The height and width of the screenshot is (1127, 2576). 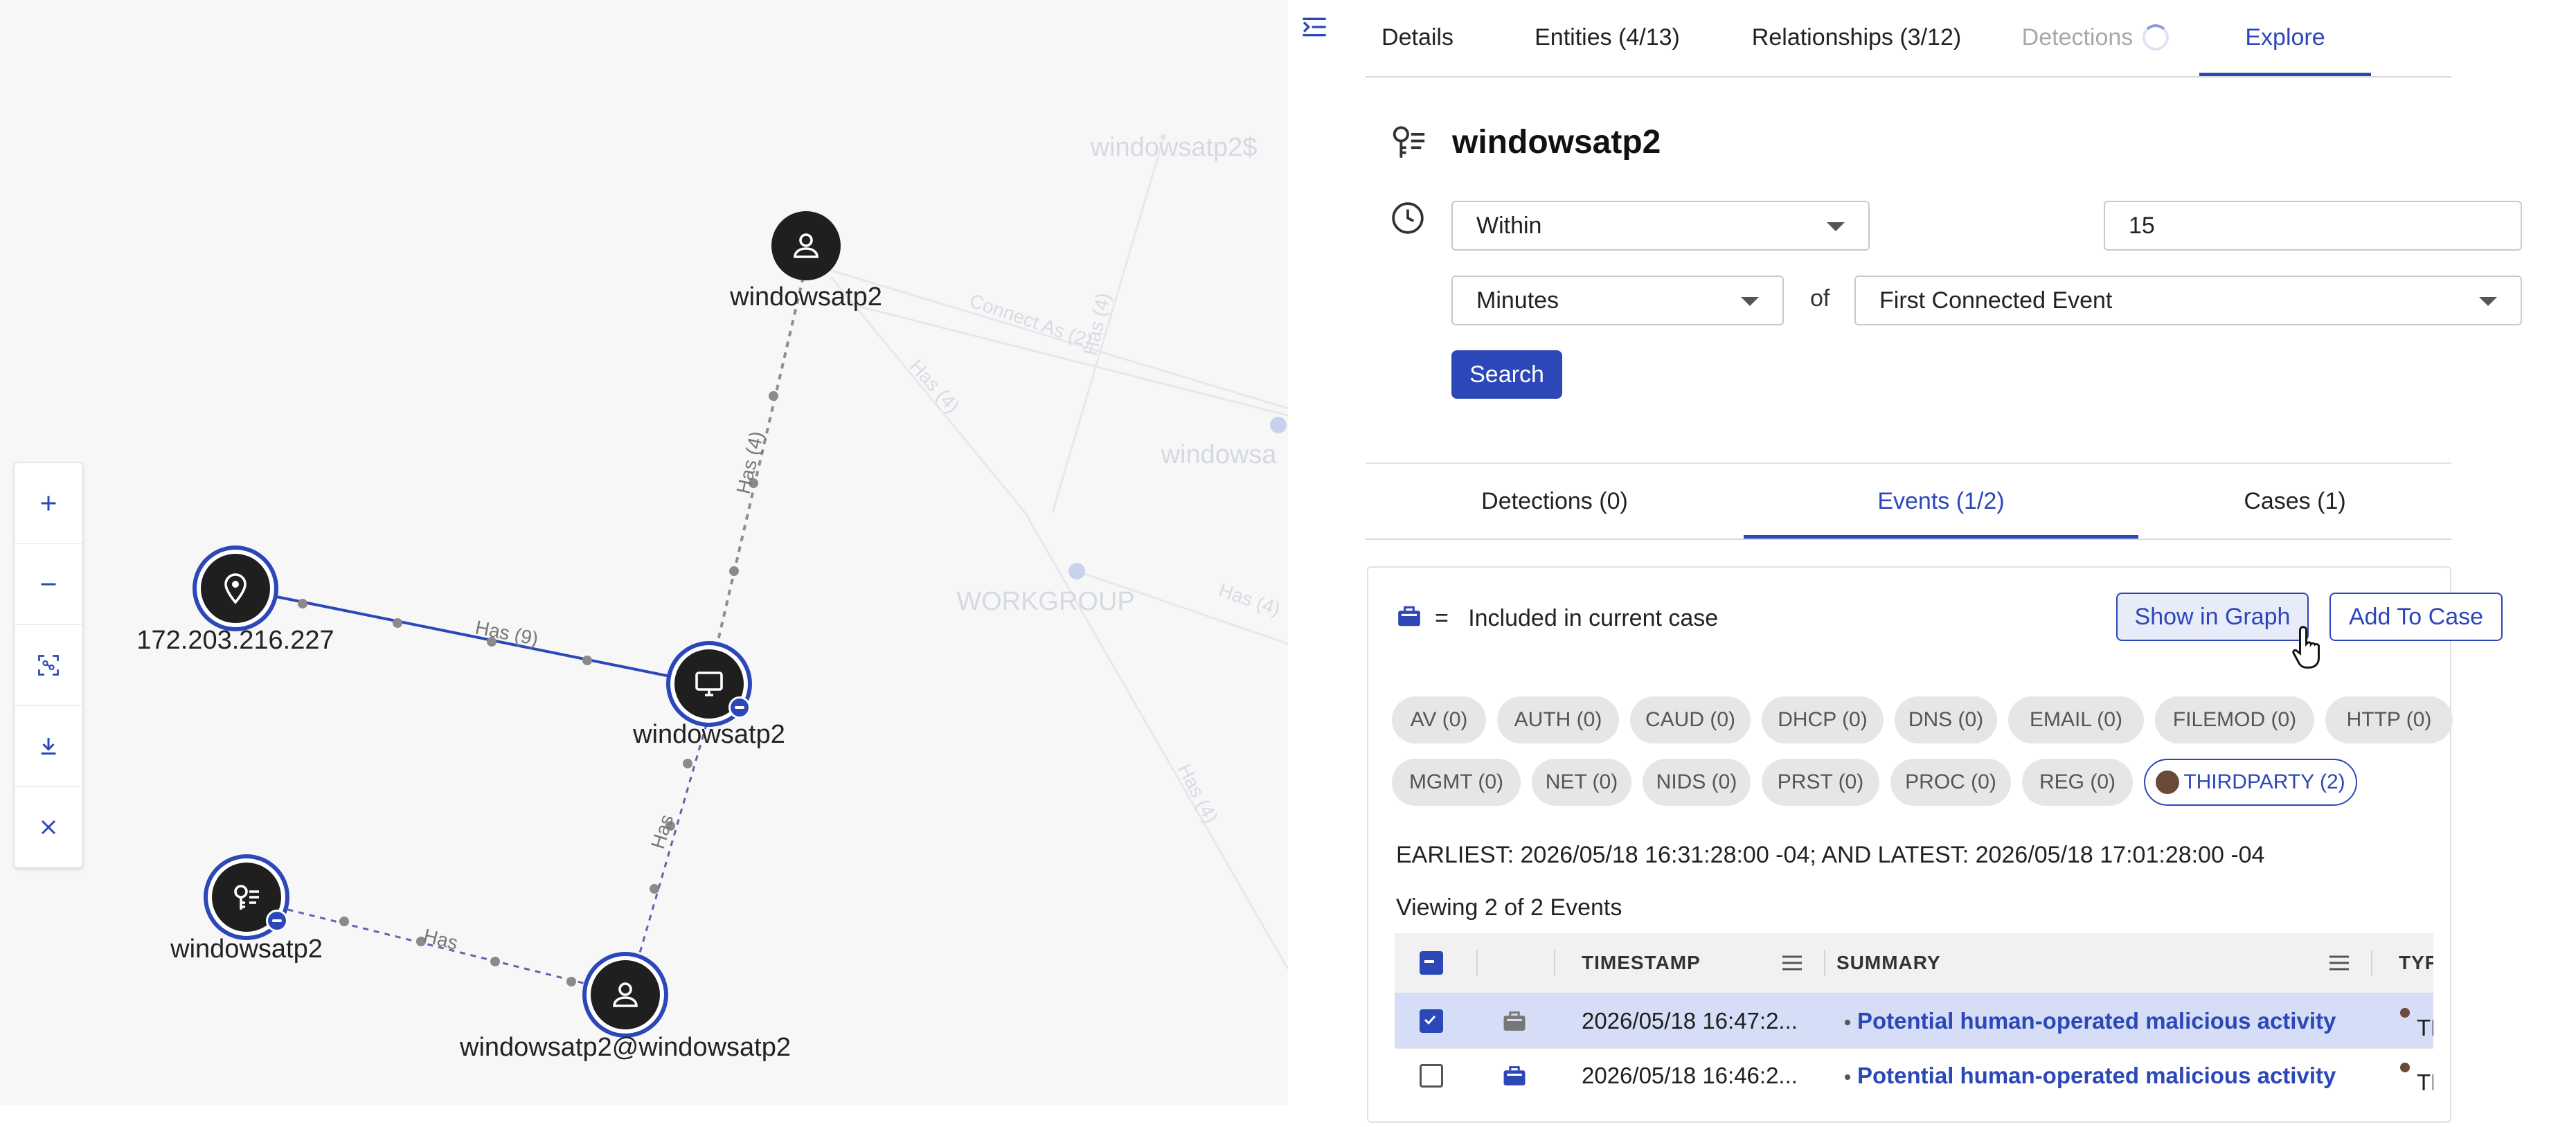 I want to click on graph-node-user-account, so click(x=625, y=994).